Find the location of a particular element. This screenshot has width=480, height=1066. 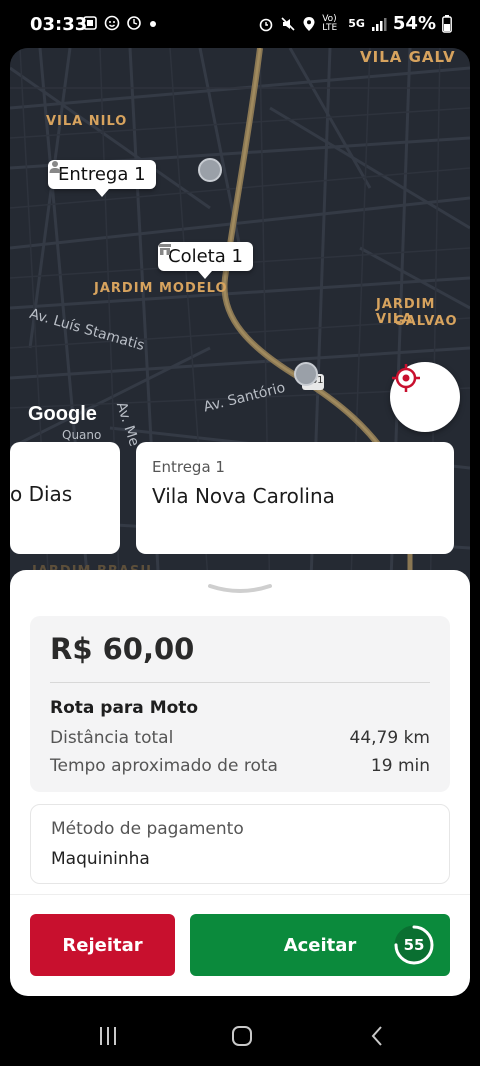

accept-button: Aceitar 55 is located at coordinates (320, 945).